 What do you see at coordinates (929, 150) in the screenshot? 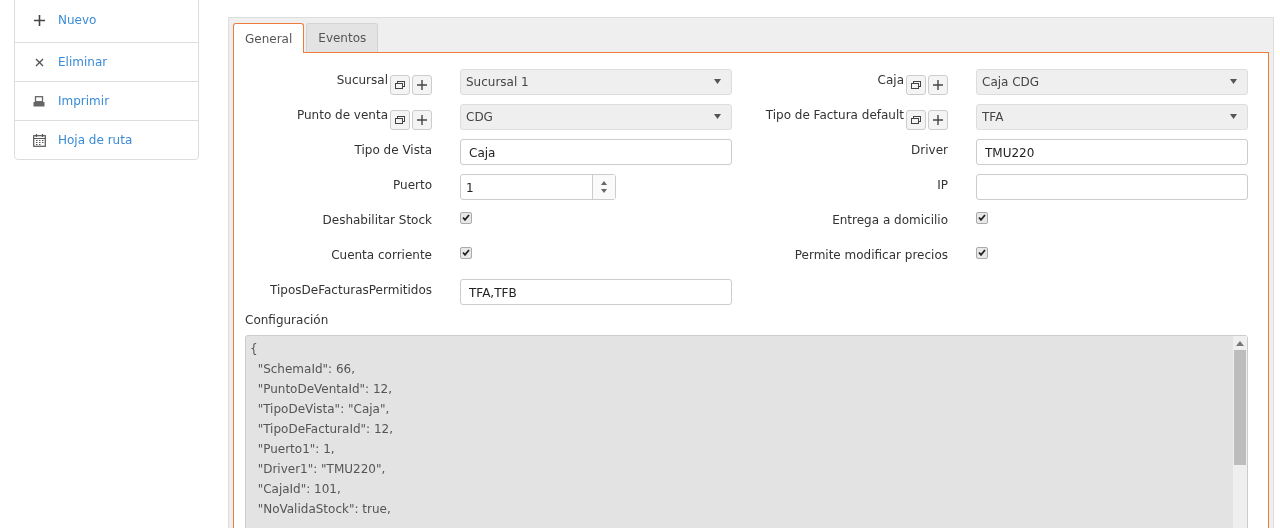
I see `field-label: Driver` at bounding box center [929, 150].